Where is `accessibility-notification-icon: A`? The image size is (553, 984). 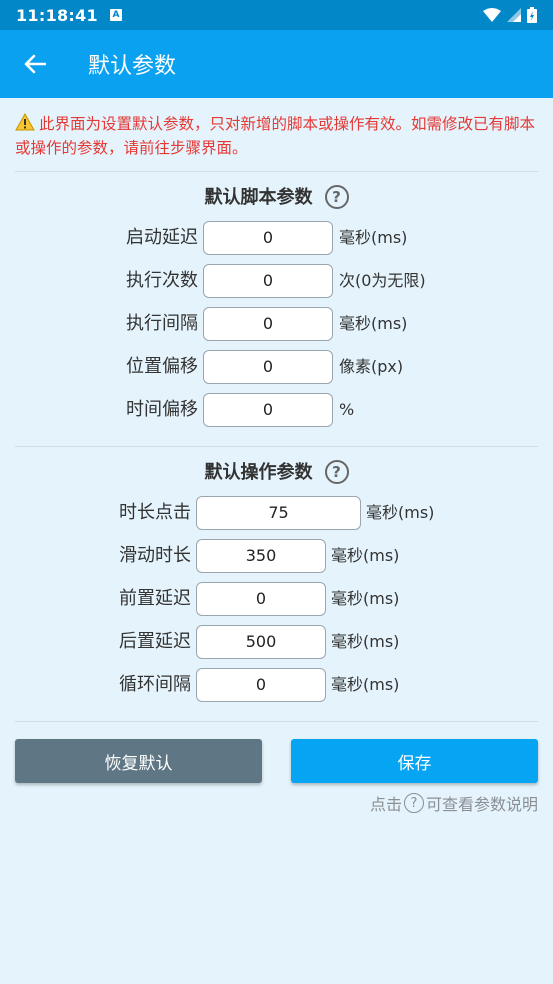 accessibility-notification-icon: A is located at coordinates (116, 15).